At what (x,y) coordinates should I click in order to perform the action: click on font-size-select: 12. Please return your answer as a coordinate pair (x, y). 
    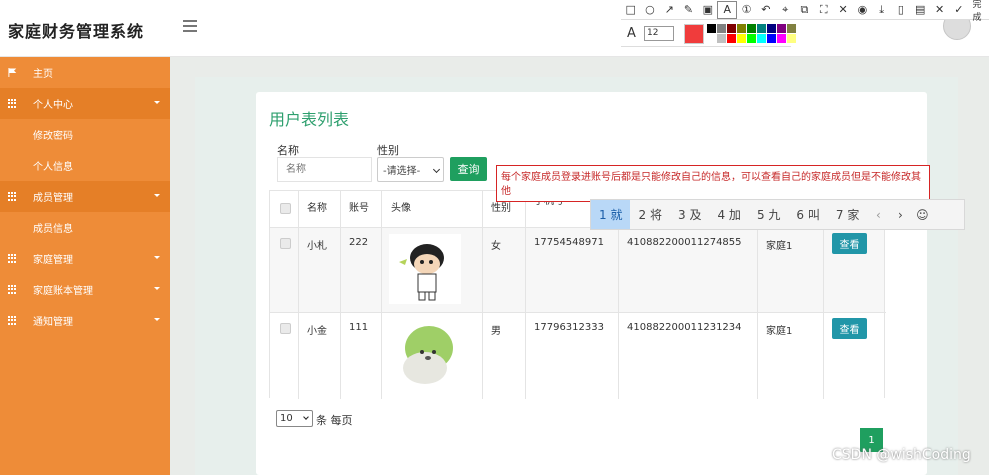
    Looking at the image, I should click on (659, 33).